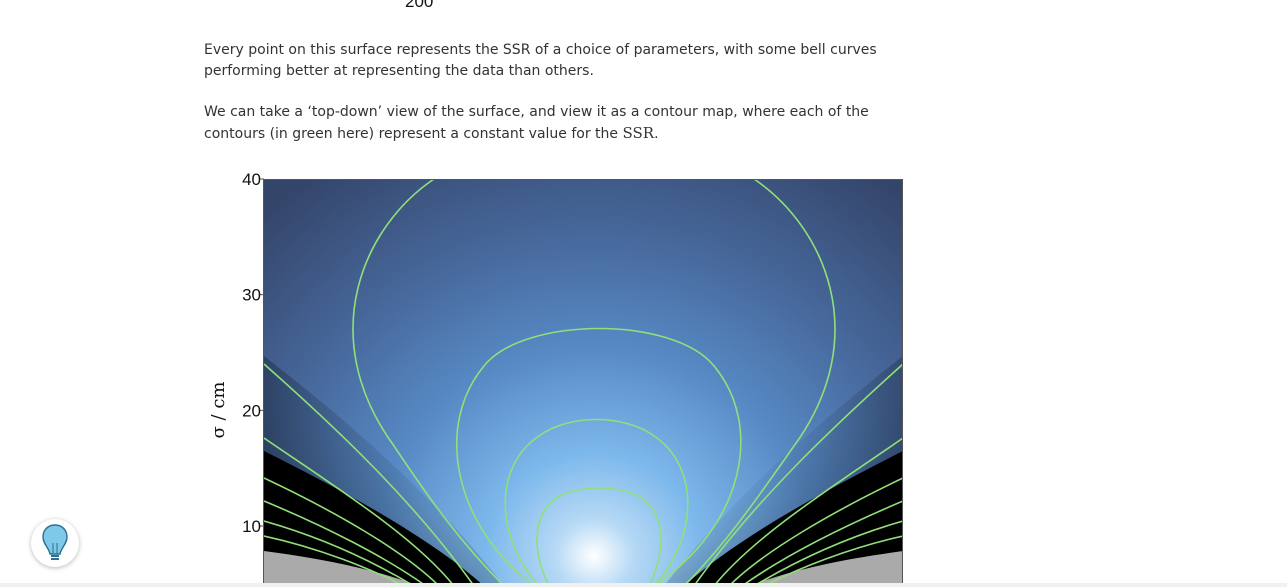 This screenshot has width=1287, height=587. What do you see at coordinates (251, 410) in the screenshot?
I see `y-tick-label: 20` at bounding box center [251, 410].